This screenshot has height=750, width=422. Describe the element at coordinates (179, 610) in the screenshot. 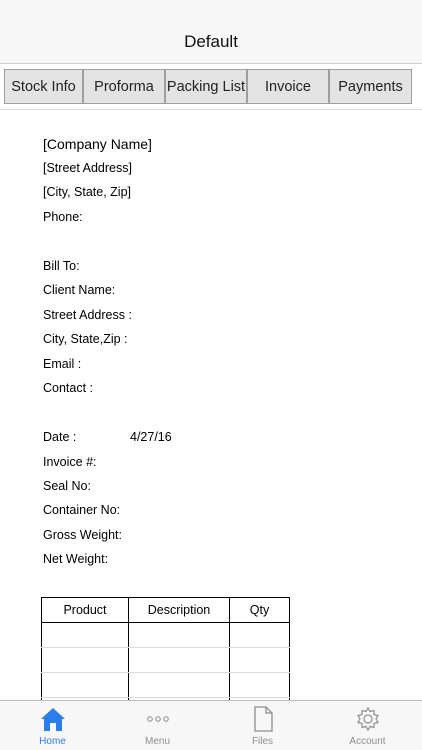

I see `description-column-header: Description` at that location.